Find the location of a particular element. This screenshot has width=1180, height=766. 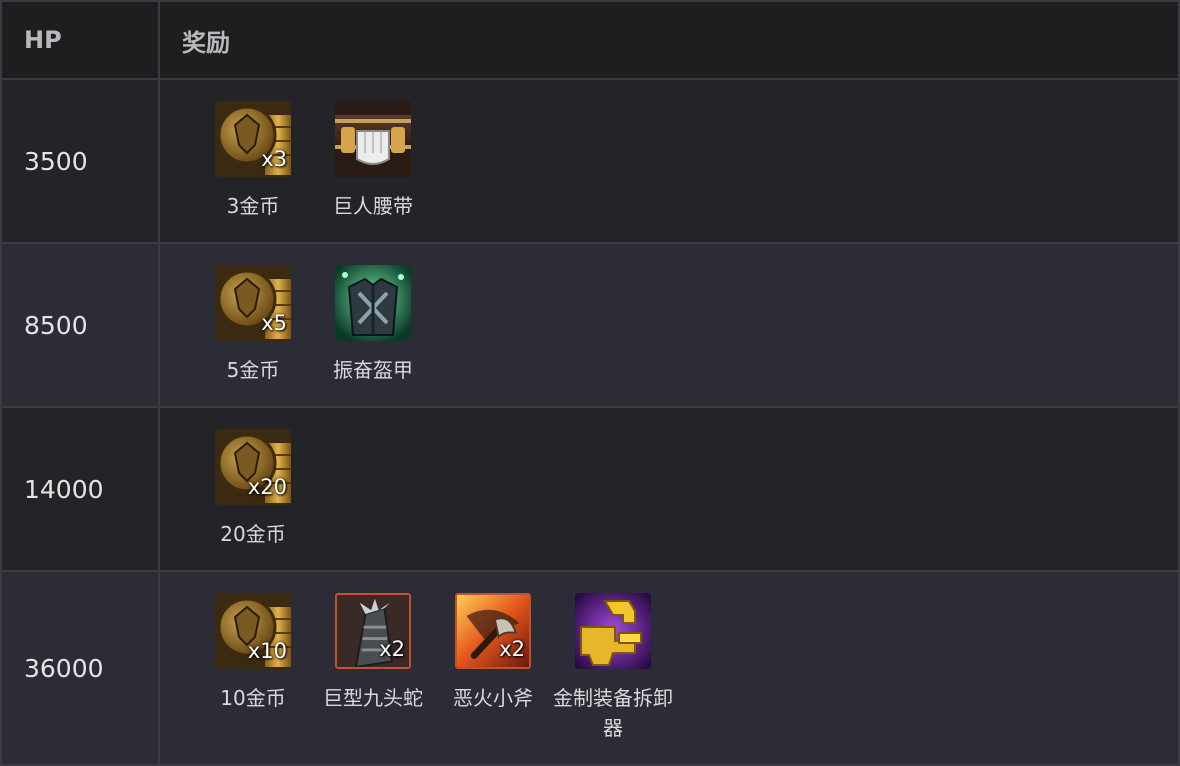

quantity-badge: x3 is located at coordinates (274, 159).